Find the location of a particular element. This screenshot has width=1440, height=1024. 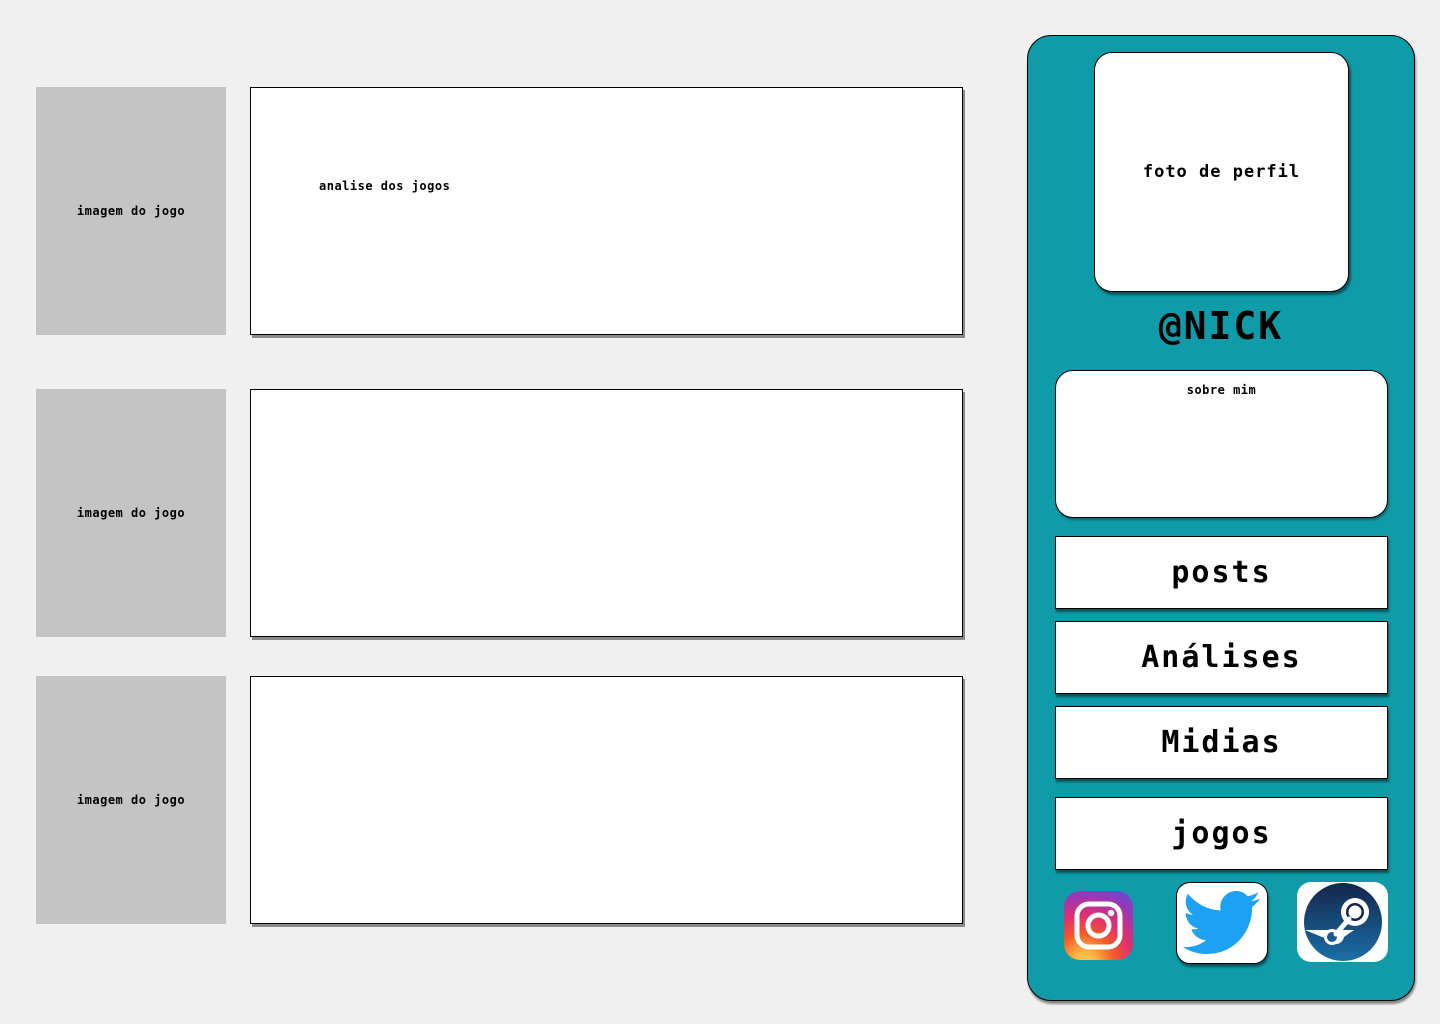

instagram-icon is located at coordinates (1098, 925).